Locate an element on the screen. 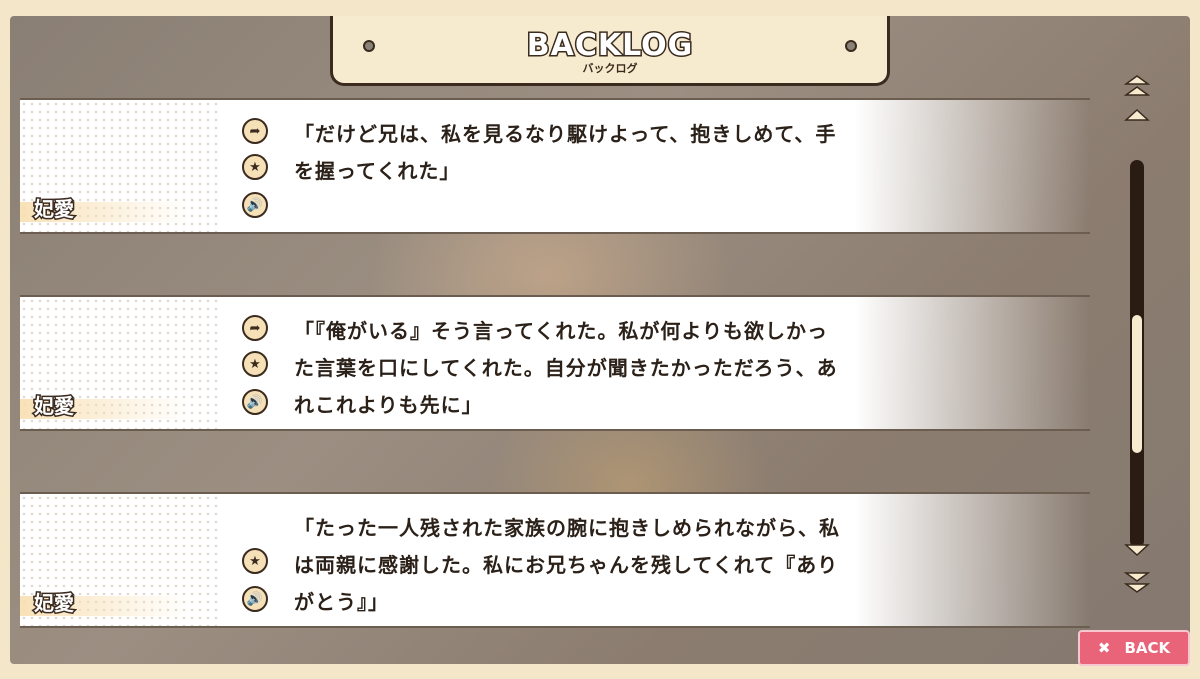 The height and width of the screenshot is (679, 1200). dialogue-text: 「だけど兄は、私を見るなり駆けよって、抱きしめて、手 を握ってくれた」 is located at coordinates (565, 152).